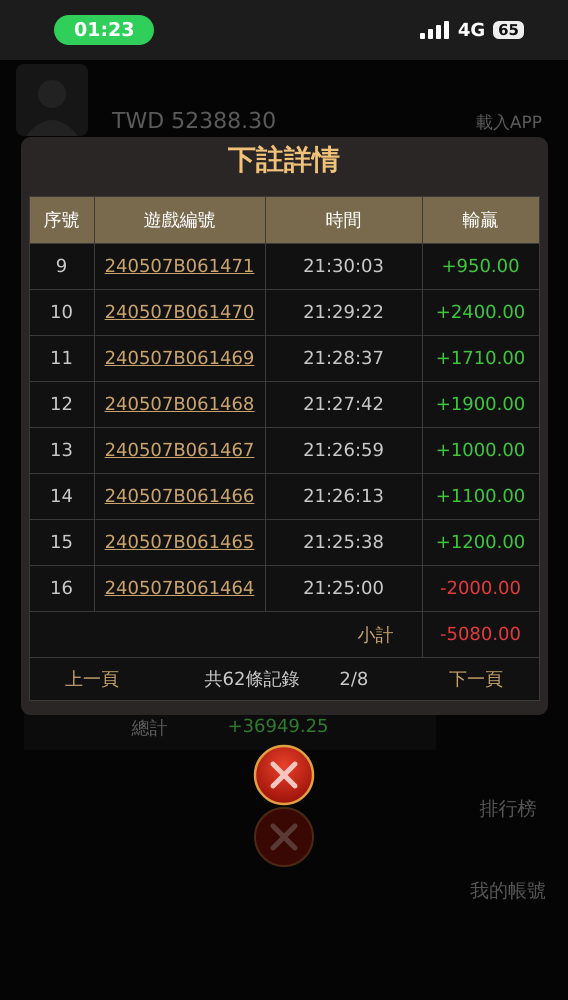  Describe the element at coordinates (61, 451) in the screenshot. I see `table-cell: 13` at that location.